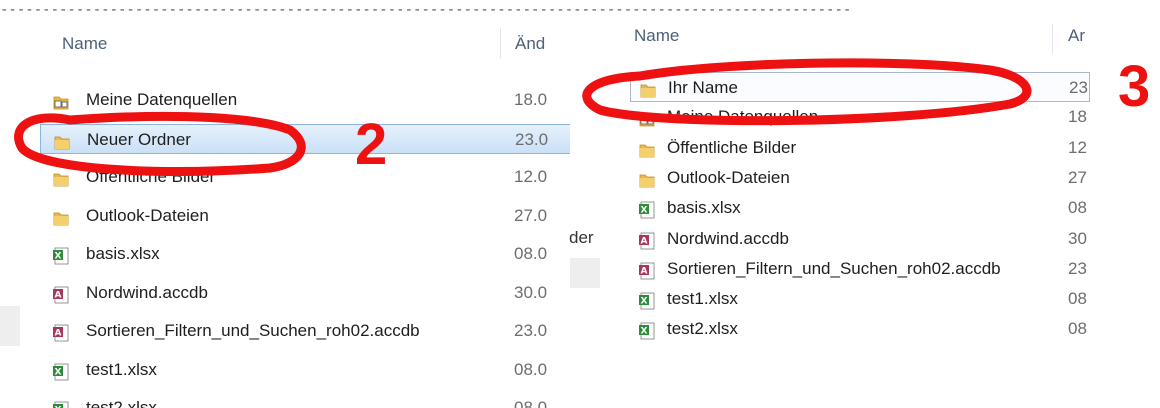 This screenshot has width=1160, height=408. I want to click on scroll-area, so click(10, 326).